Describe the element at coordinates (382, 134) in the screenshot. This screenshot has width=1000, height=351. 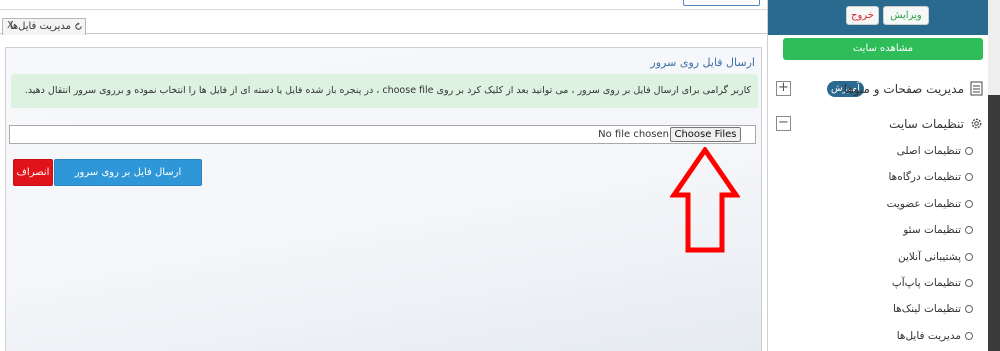
I see `file-input: Choose Files No file chosen` at that location.